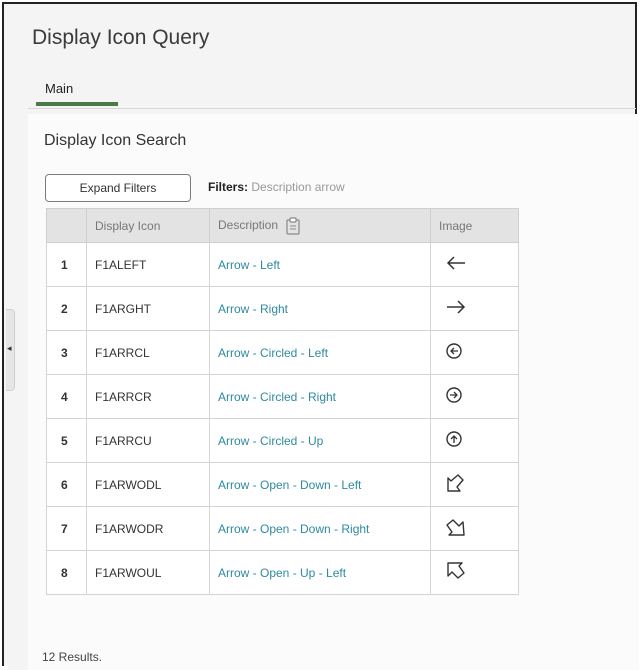 The height and width of the screenshot is (670, 641). I want to click on table-row: 6 F1ARWODL Arrow - Open - Down - Left, so click(282, 484).